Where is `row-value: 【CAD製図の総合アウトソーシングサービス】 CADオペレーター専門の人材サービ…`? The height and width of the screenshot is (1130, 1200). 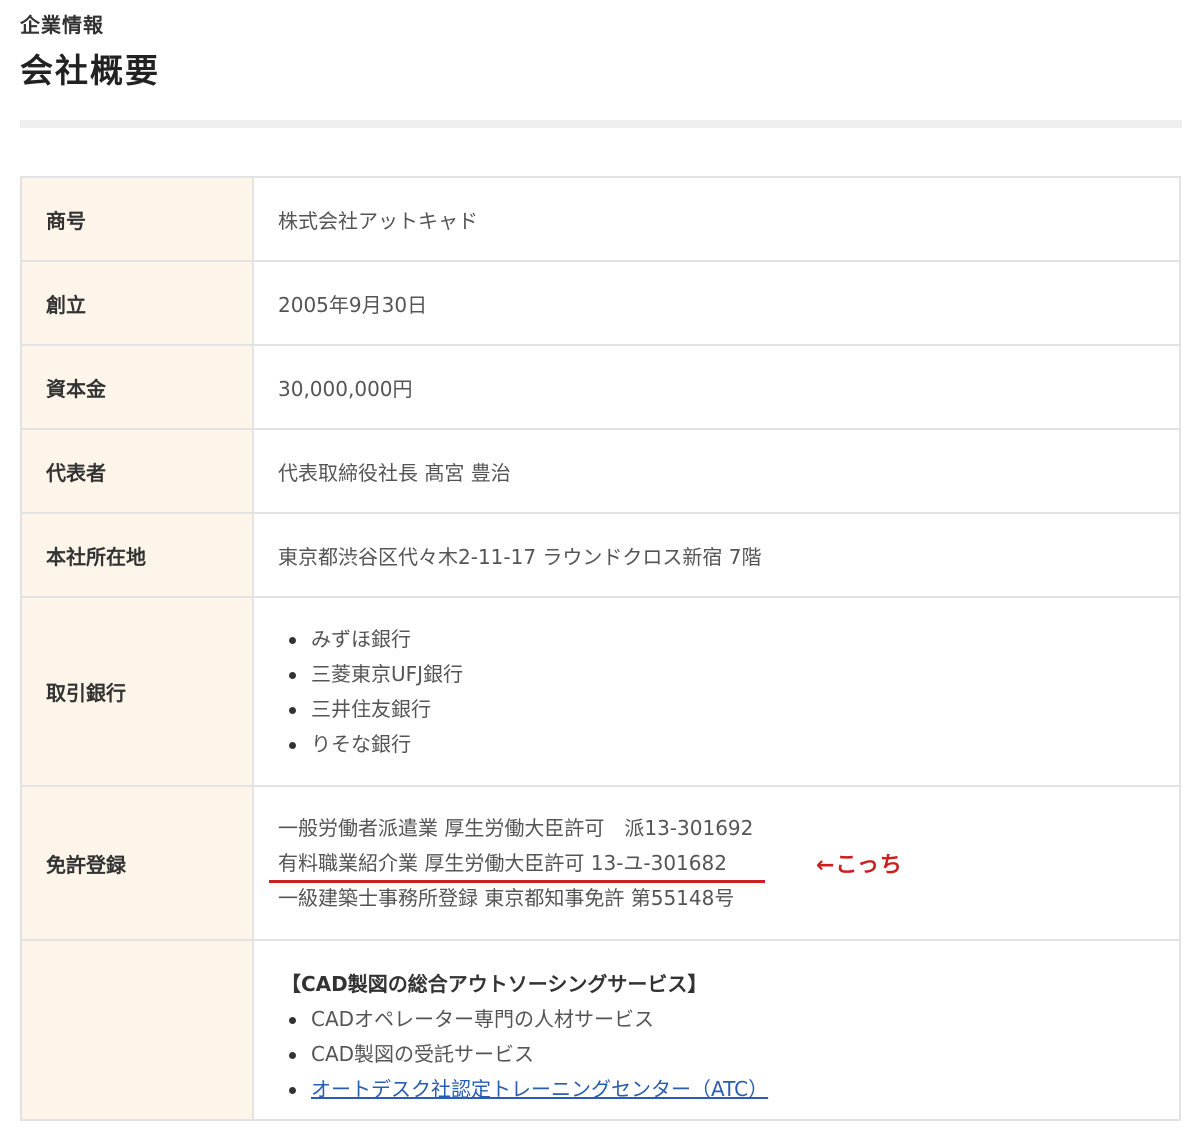
row-value: 【CAD製図の総合アウトソーシングサービス】 CADオペレーター専門の人材サービ… is located at coordinates (716, 1030).